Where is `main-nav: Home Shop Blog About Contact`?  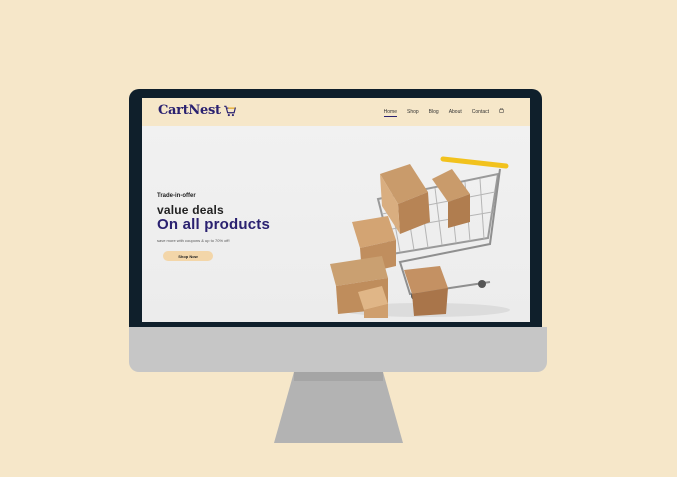 main-nav: Home Shop Blog About Contact is located at coordinates (443, 112).